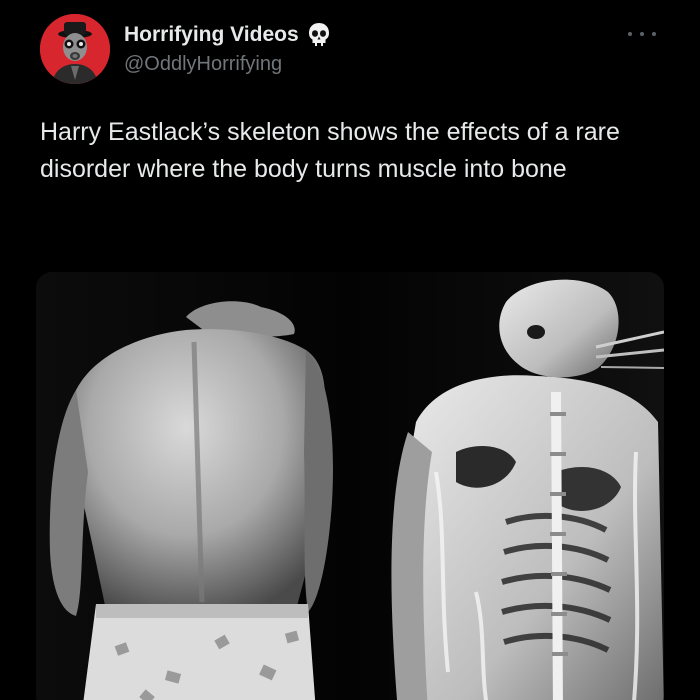  I want to click on author-display-name: Horrifying Videos, so click(211, 35).